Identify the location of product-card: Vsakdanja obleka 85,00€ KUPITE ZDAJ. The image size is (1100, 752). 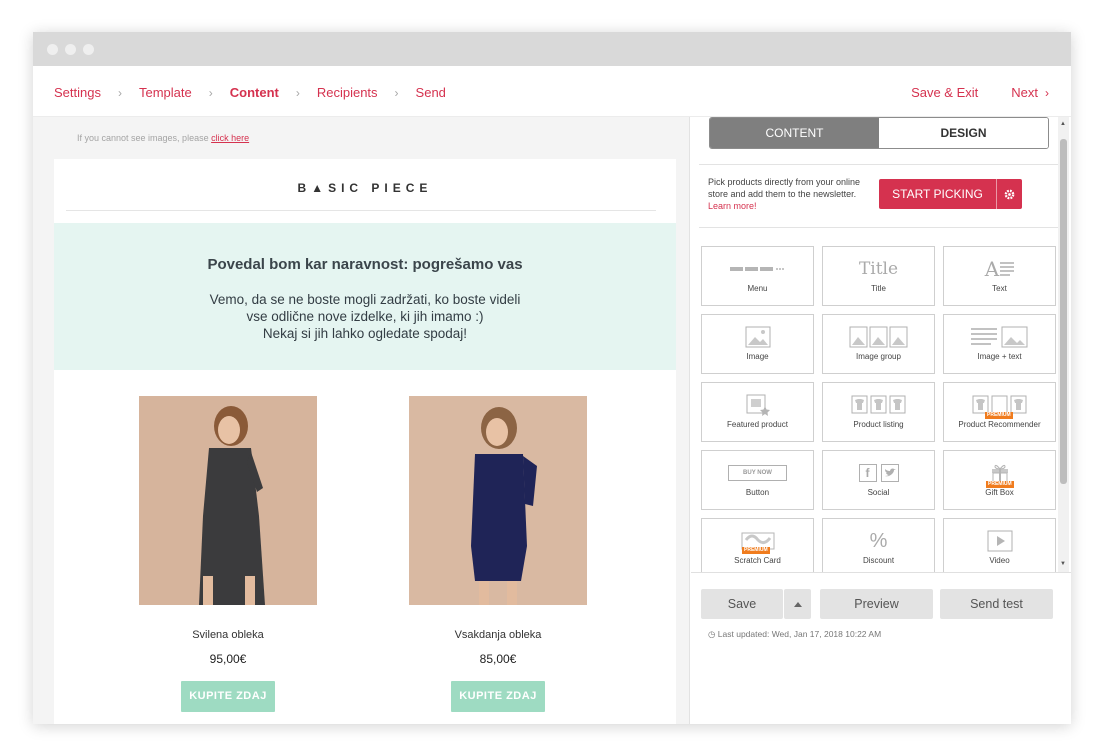
(498, 554).